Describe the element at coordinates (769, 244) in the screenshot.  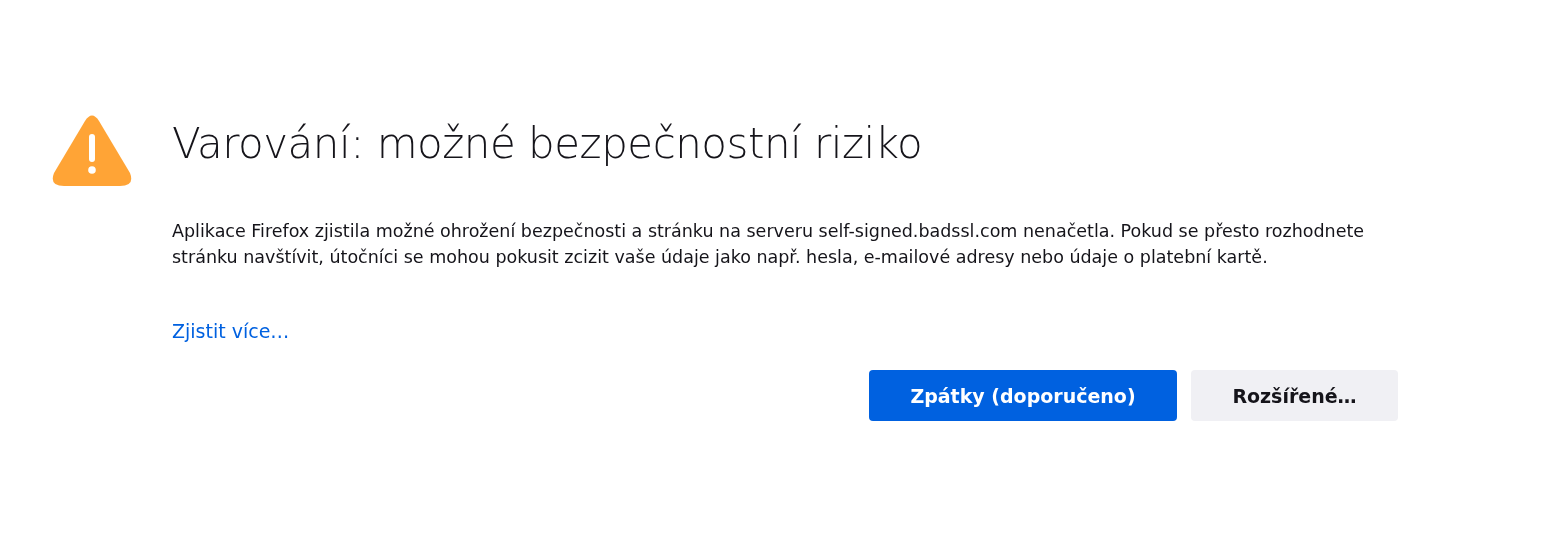
I see `warning-description: Aplikace Firefox zjistila možné ohrožení bezpečnosti a stránku na serveru self-signed.badssl.com nenačetla. Pokud se přesto rozhodnete stránku navštívit, útočníci se mohou pokusit zcizit vaše údaje jako např. hesla, e-mailové adresy nebo údaje o platební kartě.` at that location.